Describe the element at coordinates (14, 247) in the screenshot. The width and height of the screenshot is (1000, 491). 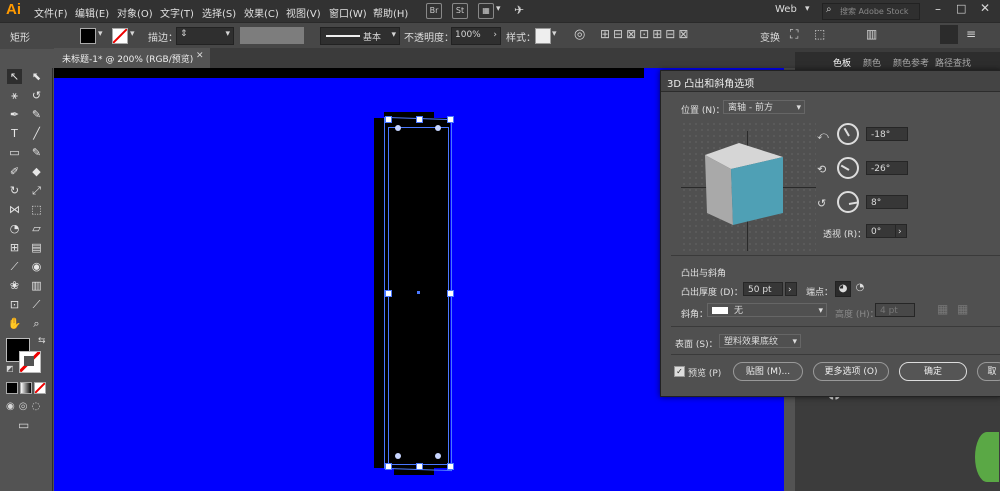
I see `mesh-tool-icon: ⊞` at that location.